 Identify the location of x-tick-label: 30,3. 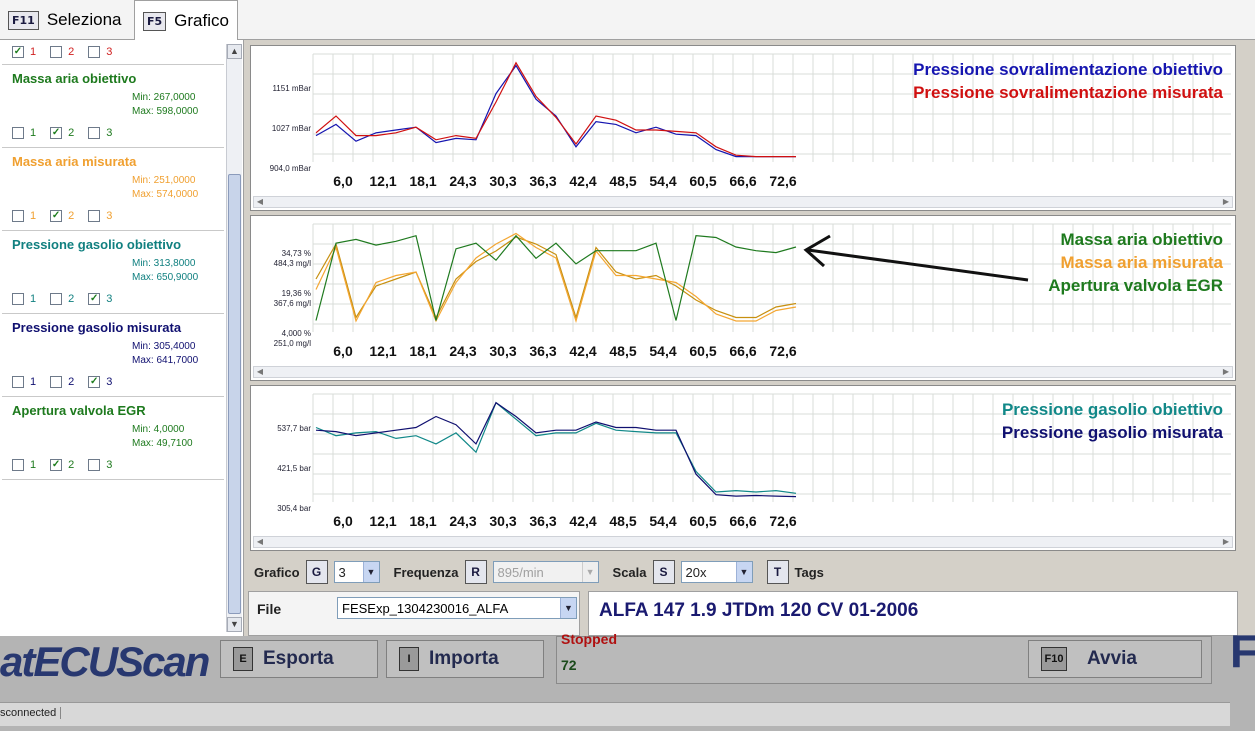
(502, 181).